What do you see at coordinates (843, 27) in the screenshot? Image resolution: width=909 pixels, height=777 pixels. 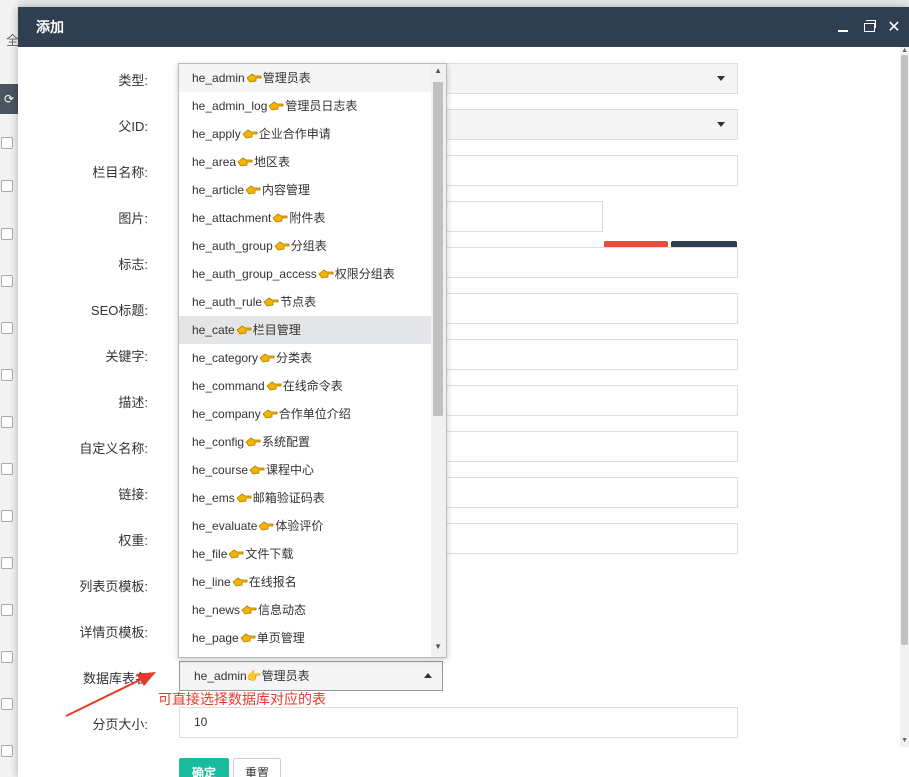 I see `minimize-icon` at bounding box center [843, 27].